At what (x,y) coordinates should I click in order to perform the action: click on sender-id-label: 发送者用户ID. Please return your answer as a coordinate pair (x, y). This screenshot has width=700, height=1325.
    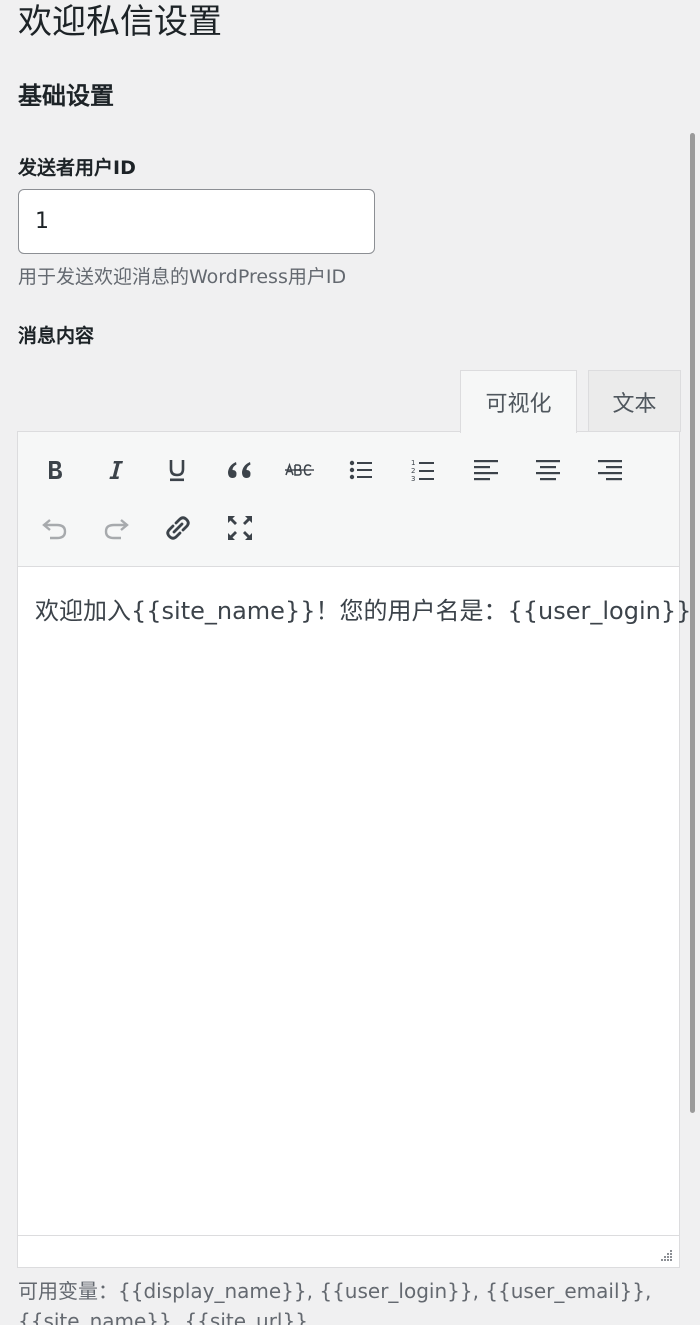
    Looking at the image, I should click on (77, 168).